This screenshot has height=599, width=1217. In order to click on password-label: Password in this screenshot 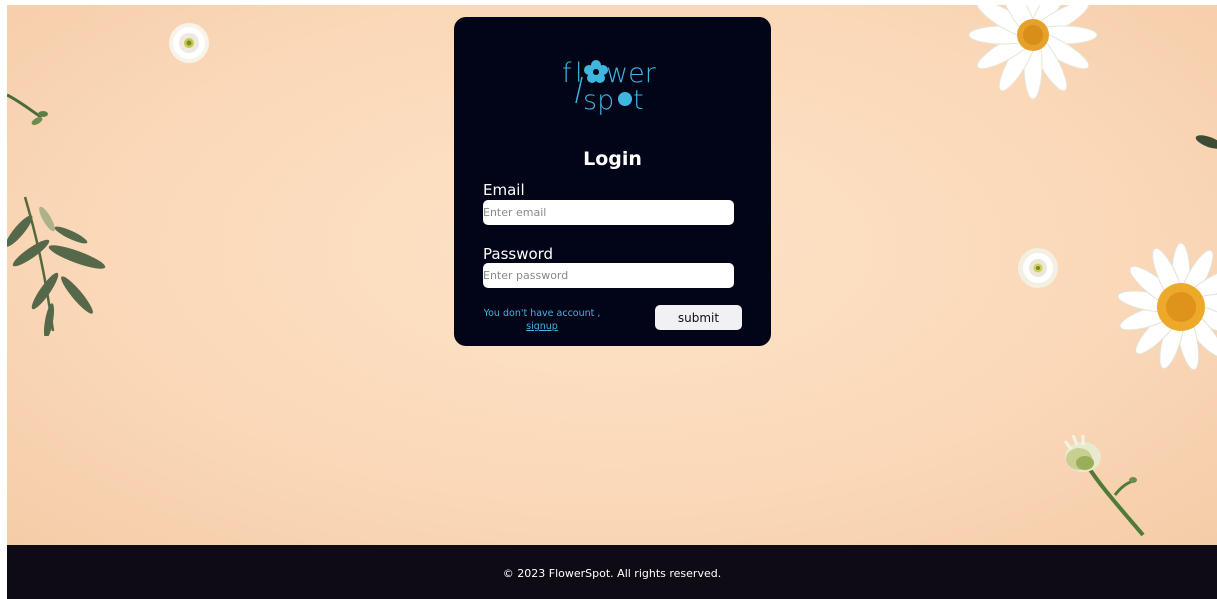, I will do `click(518, 254)`.